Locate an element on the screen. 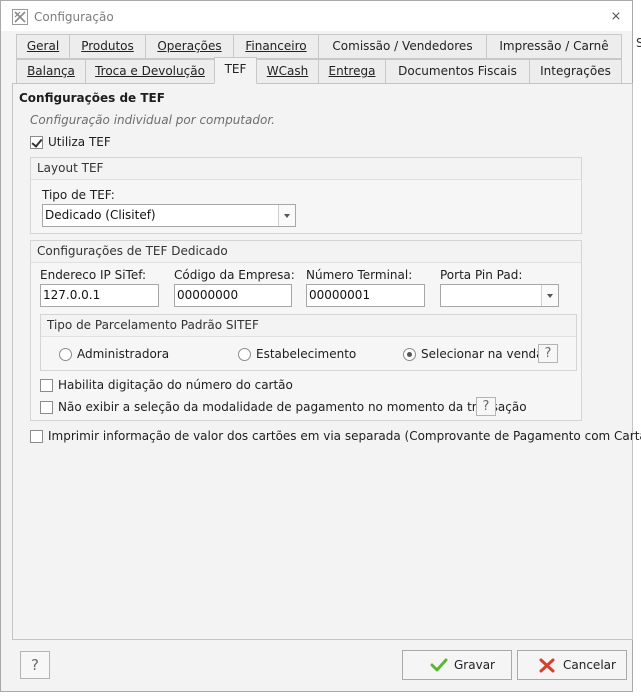 The width and height of the screenshot is (641, 696). codigo-empresa-label: Código da Empresa: is located at coordinates (234, 275).